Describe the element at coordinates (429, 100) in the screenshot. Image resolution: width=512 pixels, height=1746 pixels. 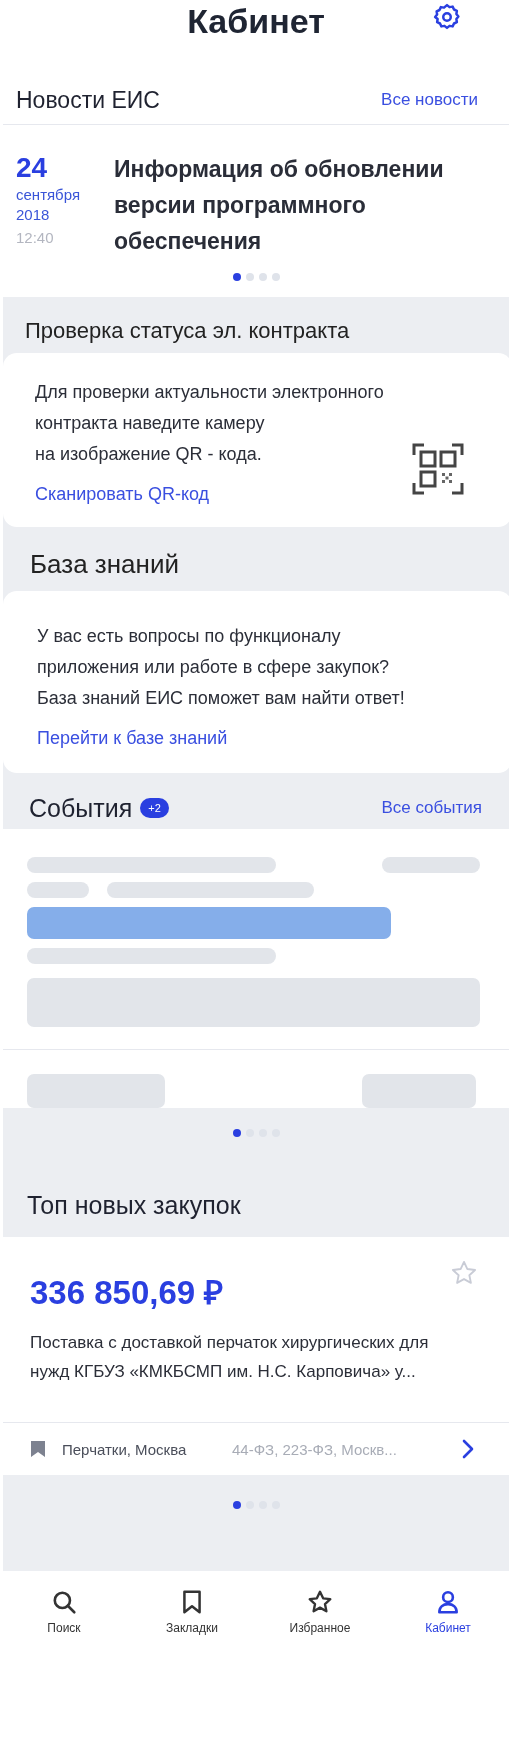
I see `all-news-link: Все новости` at that location.